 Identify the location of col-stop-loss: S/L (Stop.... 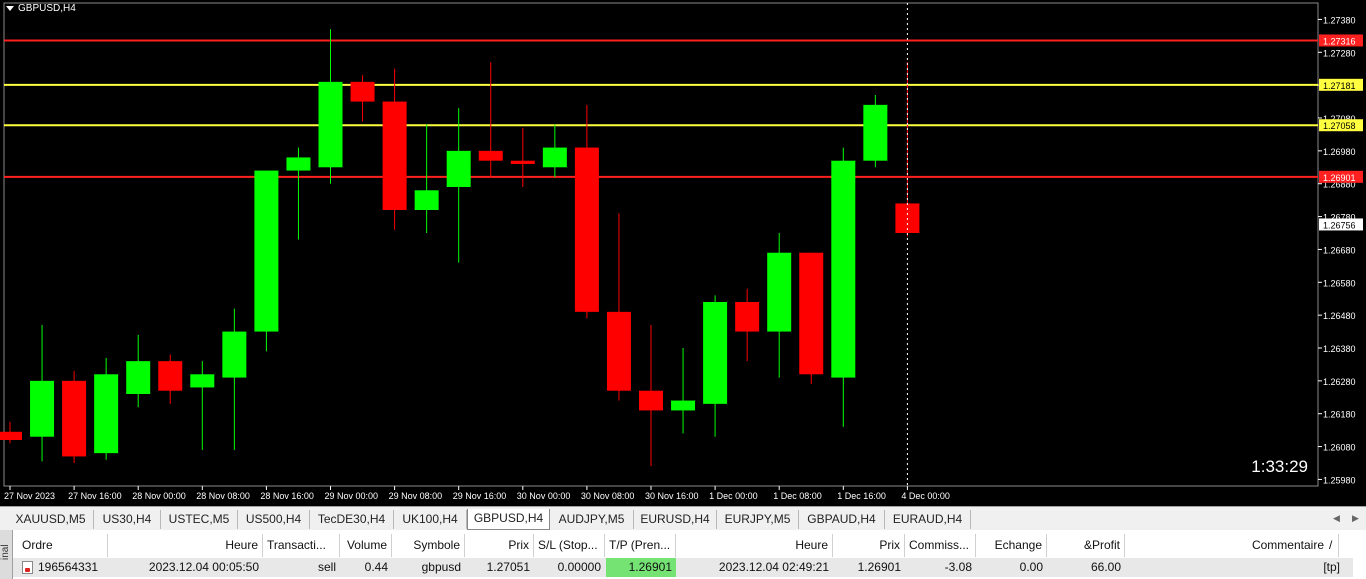
(569, 545).